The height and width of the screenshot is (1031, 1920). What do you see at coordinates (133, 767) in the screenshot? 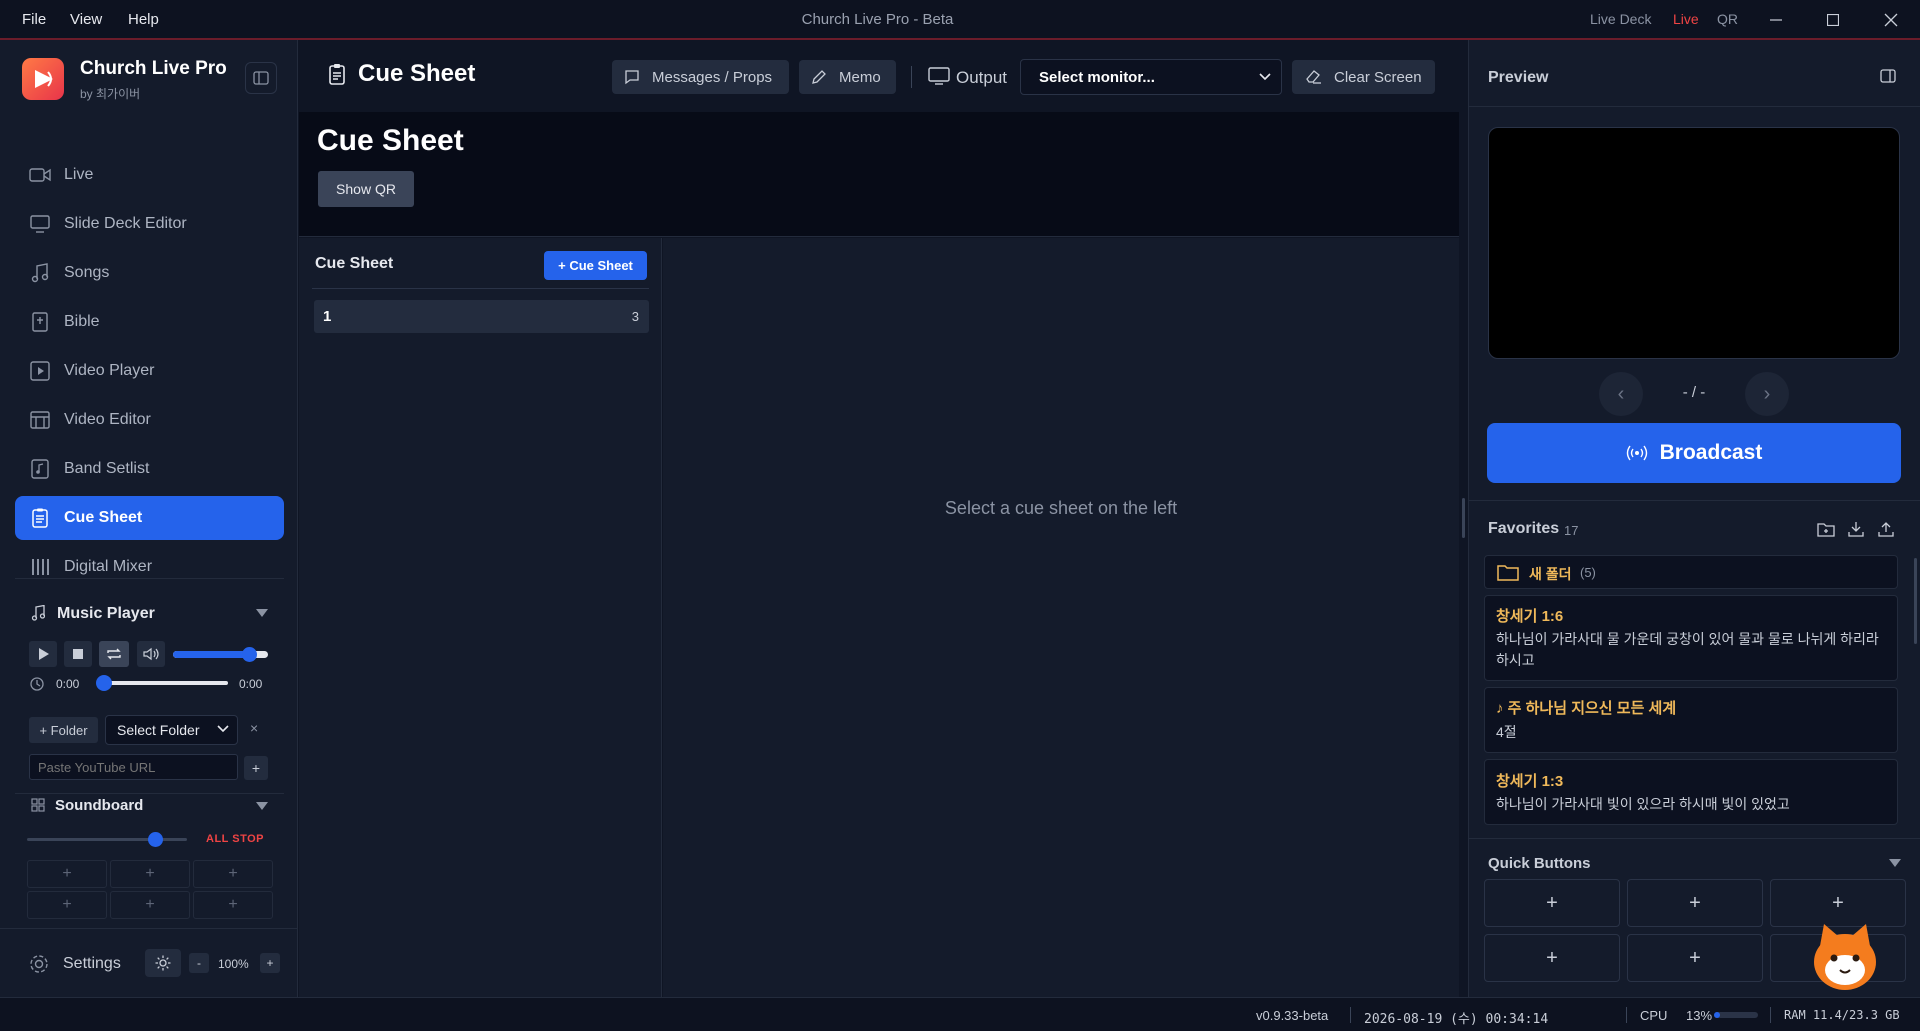
I see `youtube-url-input` at bounding box center [133, 767].